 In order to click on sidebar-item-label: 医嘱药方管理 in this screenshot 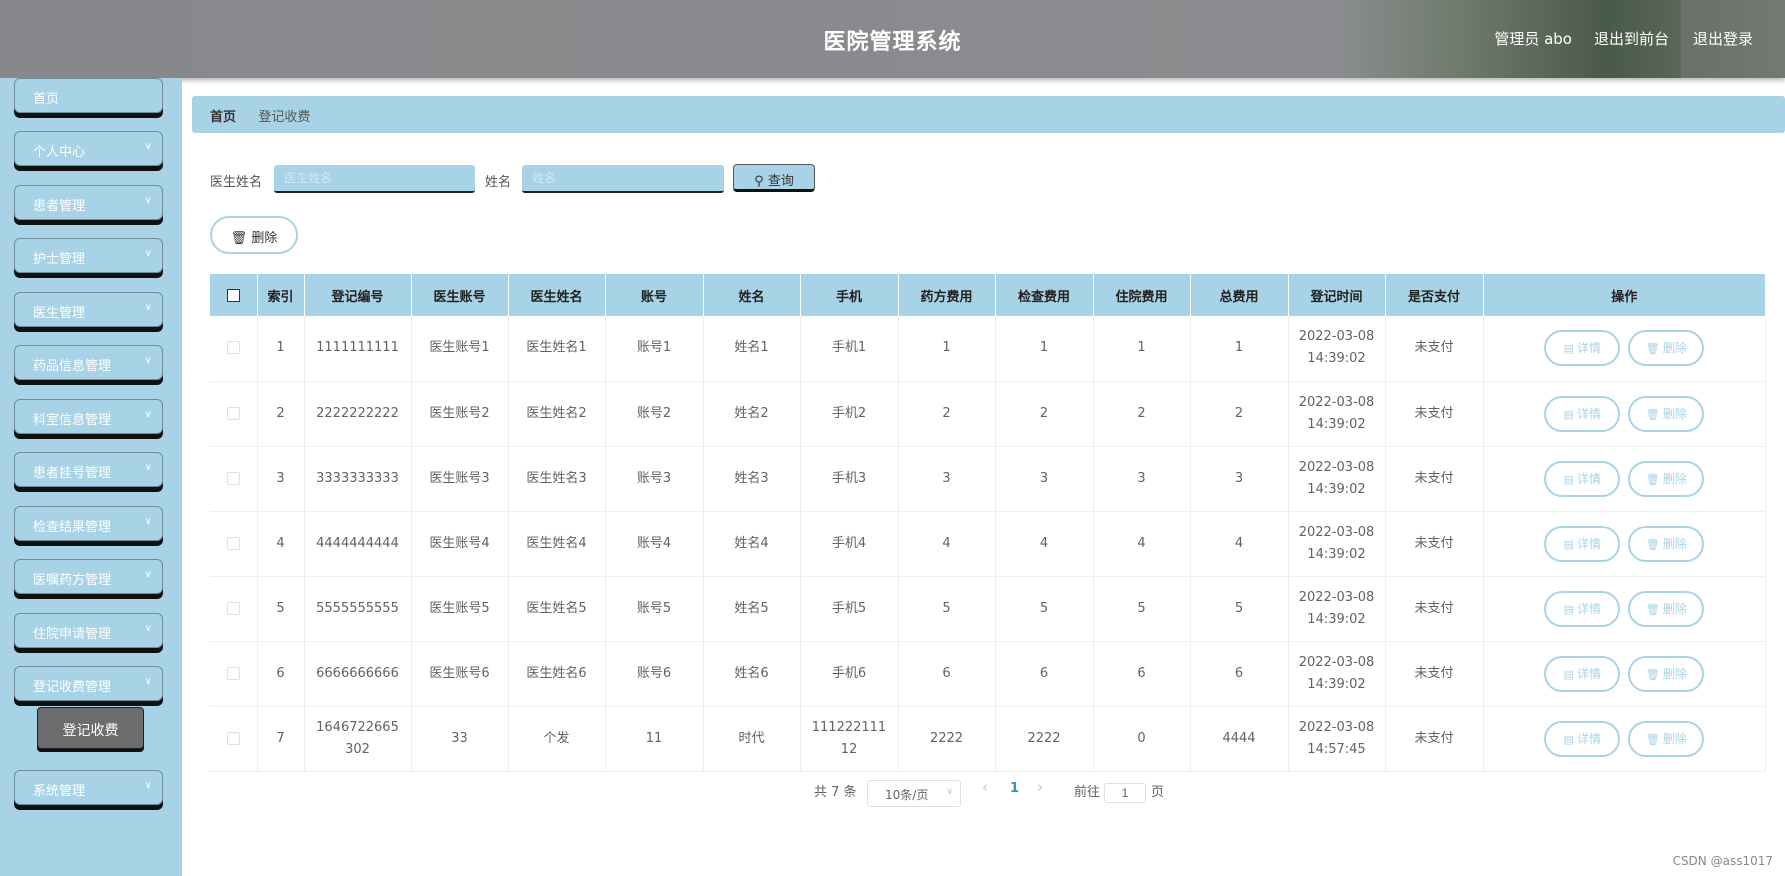, I will do `click(72, 580)`.